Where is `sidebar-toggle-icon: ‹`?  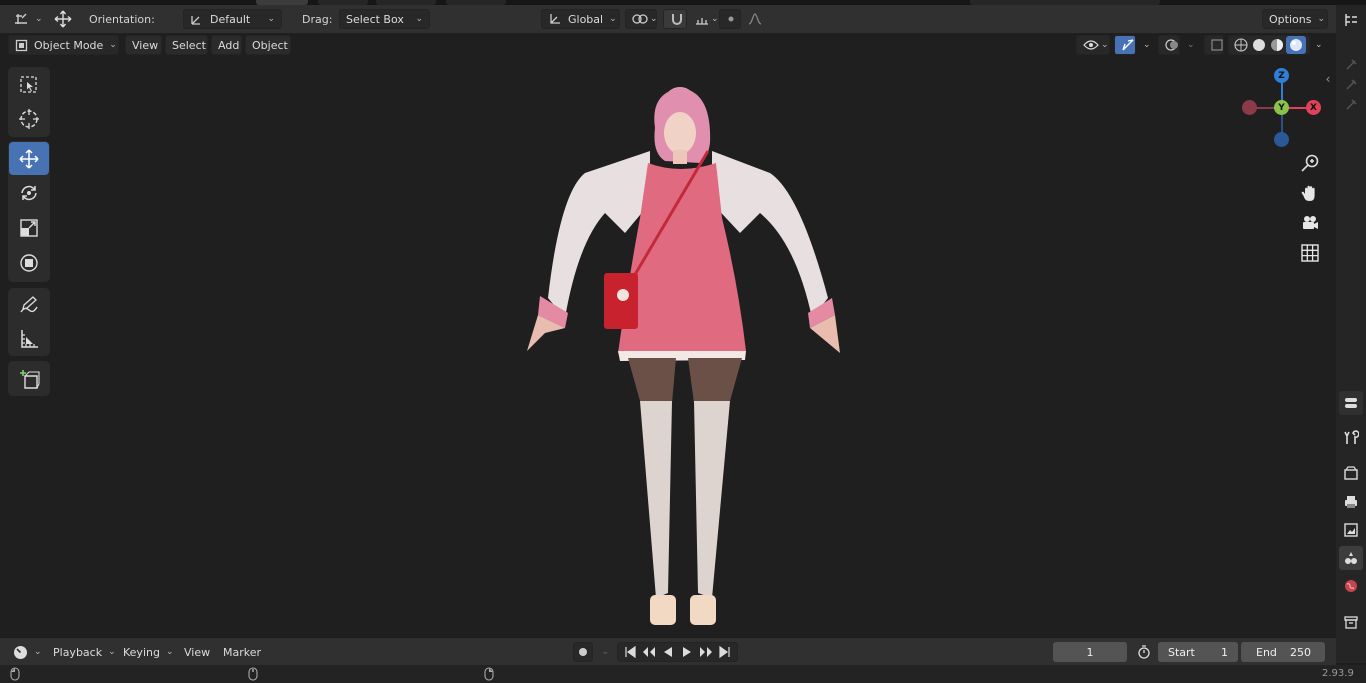
sidebar-toggle-icon: ‹ is located at coordinates (1328, 79).